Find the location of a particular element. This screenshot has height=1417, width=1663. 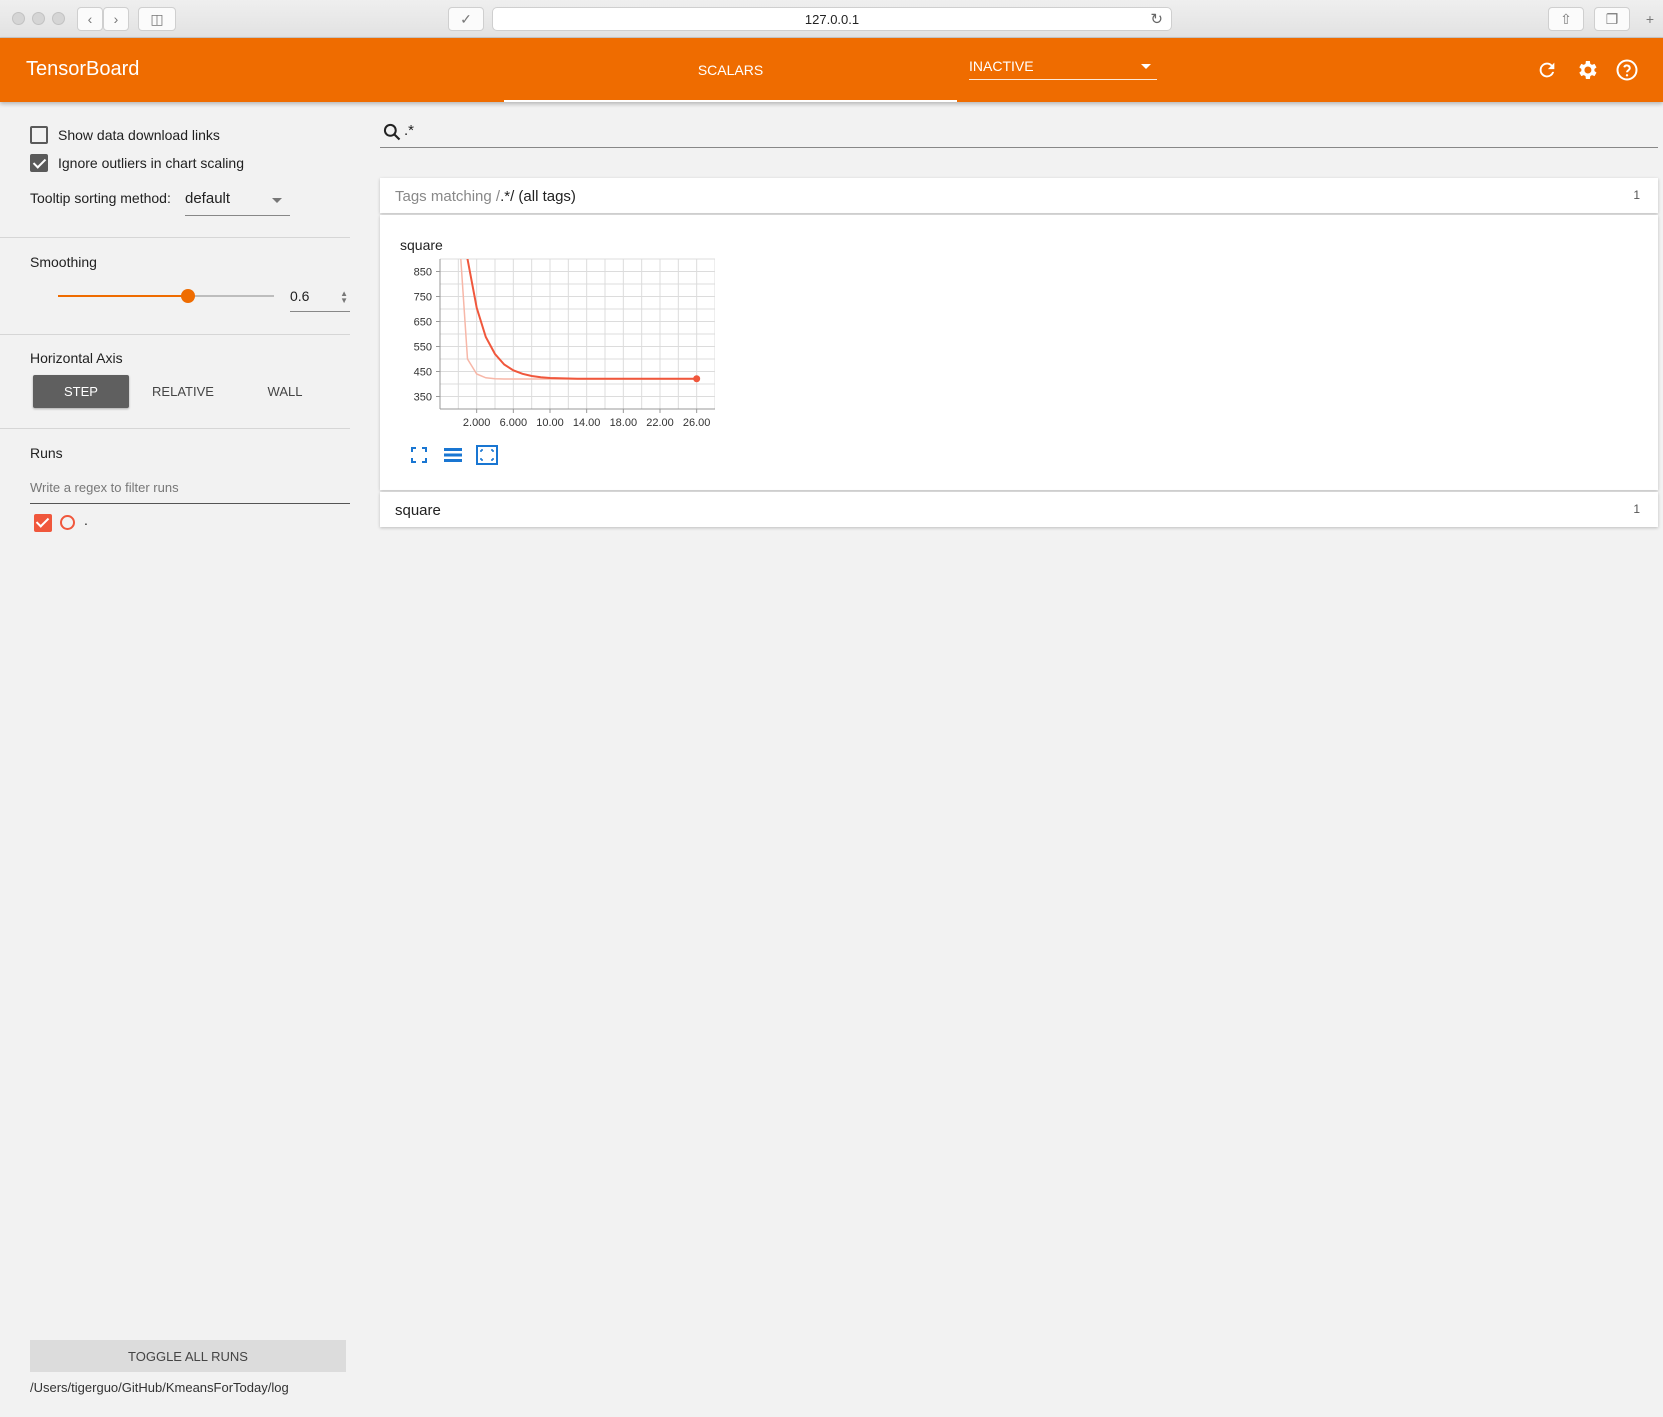

tag-group-square: square 1 is located at coordinates (1019, 509).